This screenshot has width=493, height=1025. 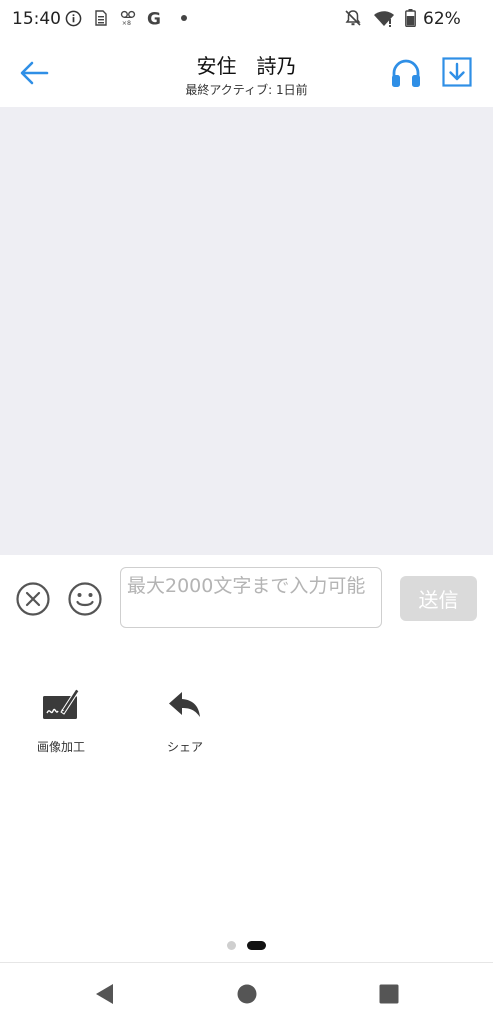 I want to click on svg-text: ×8, so click(x=126, y=23).